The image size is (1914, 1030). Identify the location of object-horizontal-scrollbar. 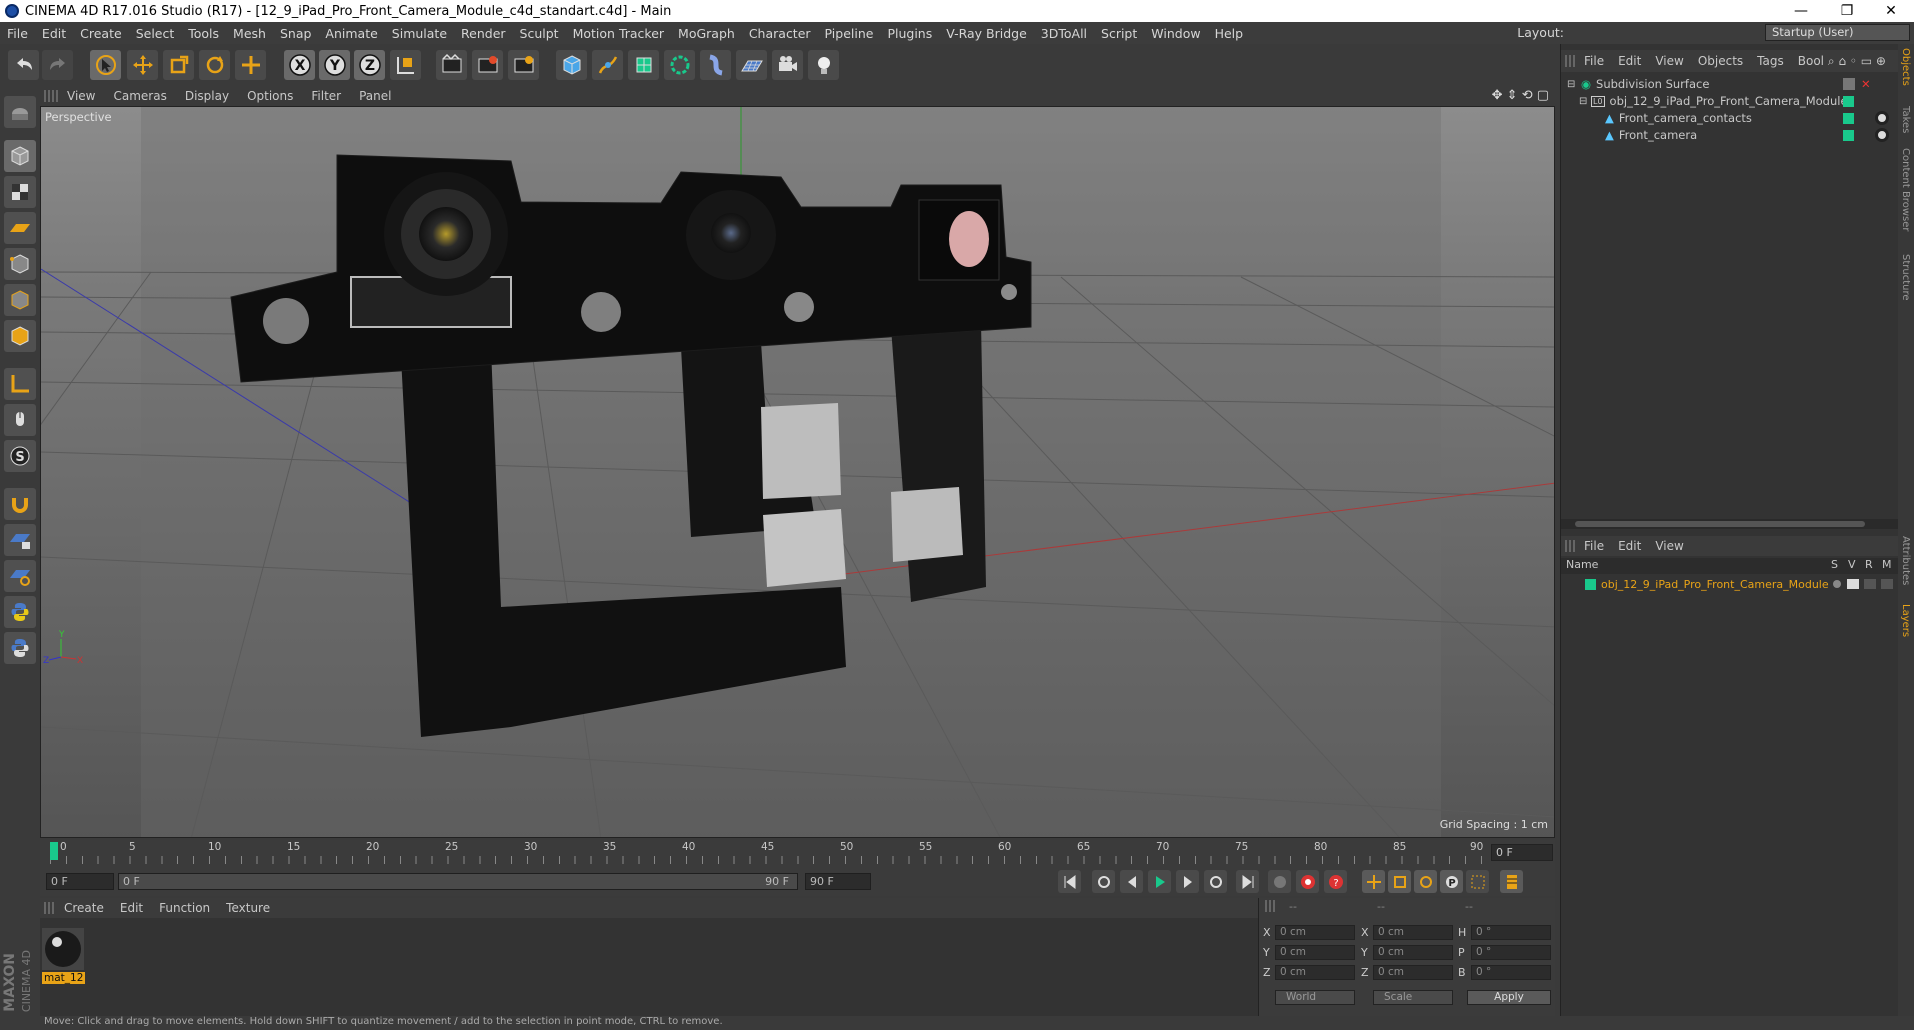
(1730, 524).